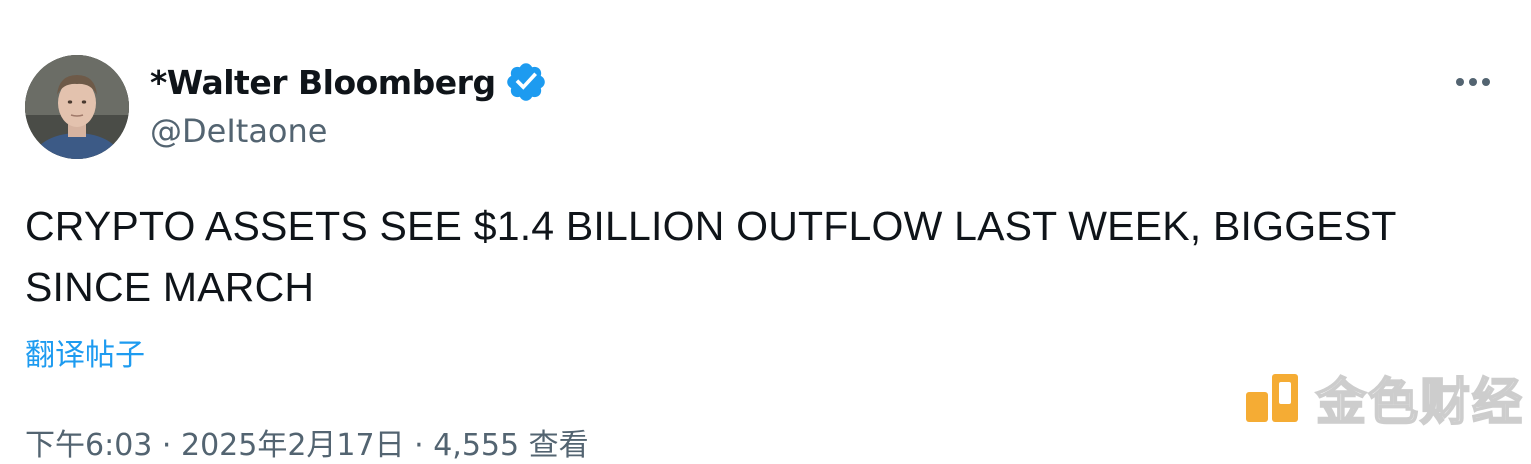 The height and width of the screenshot is (464, 1531). What do you see at coordinates (526, 82) in the screenshot?
I see `verified-badge-icon` at bounding box center [526, 82].